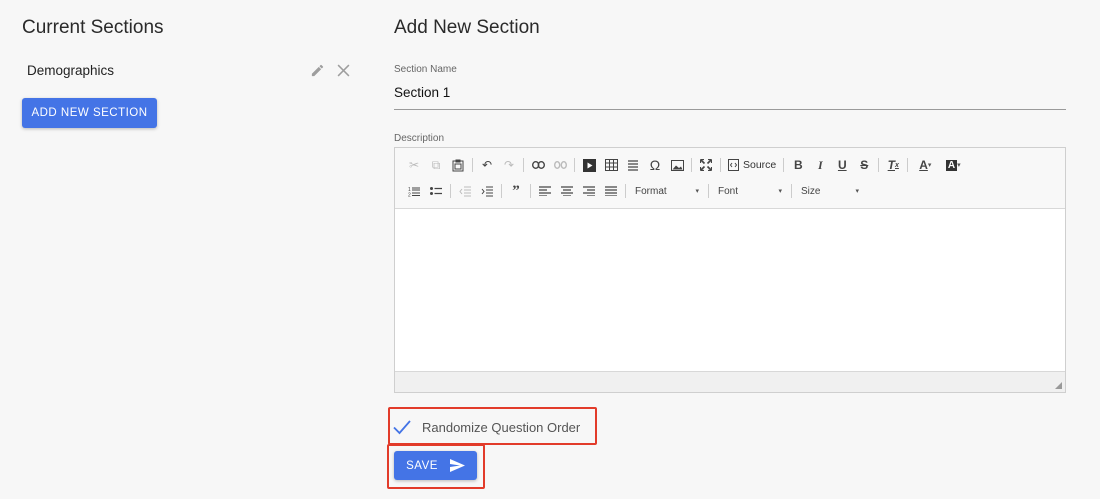 The image size is (1100, 499). I want to click on blockquote-icon: ”, so click(516, 191).